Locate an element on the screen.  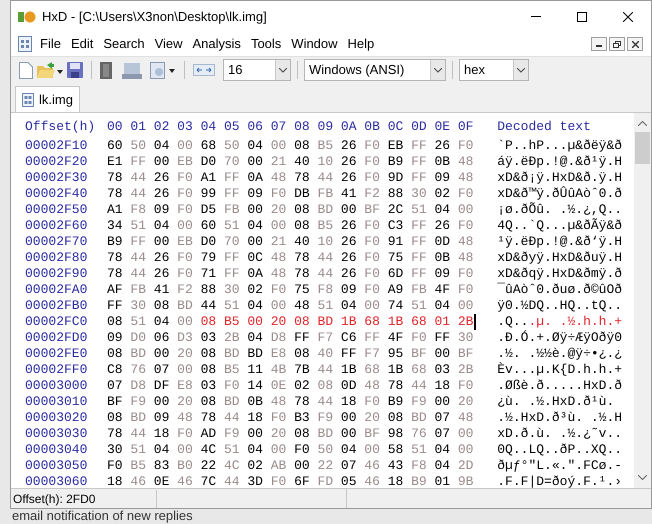
byte-cell-text: 21 is located at coordinates (279, 242).